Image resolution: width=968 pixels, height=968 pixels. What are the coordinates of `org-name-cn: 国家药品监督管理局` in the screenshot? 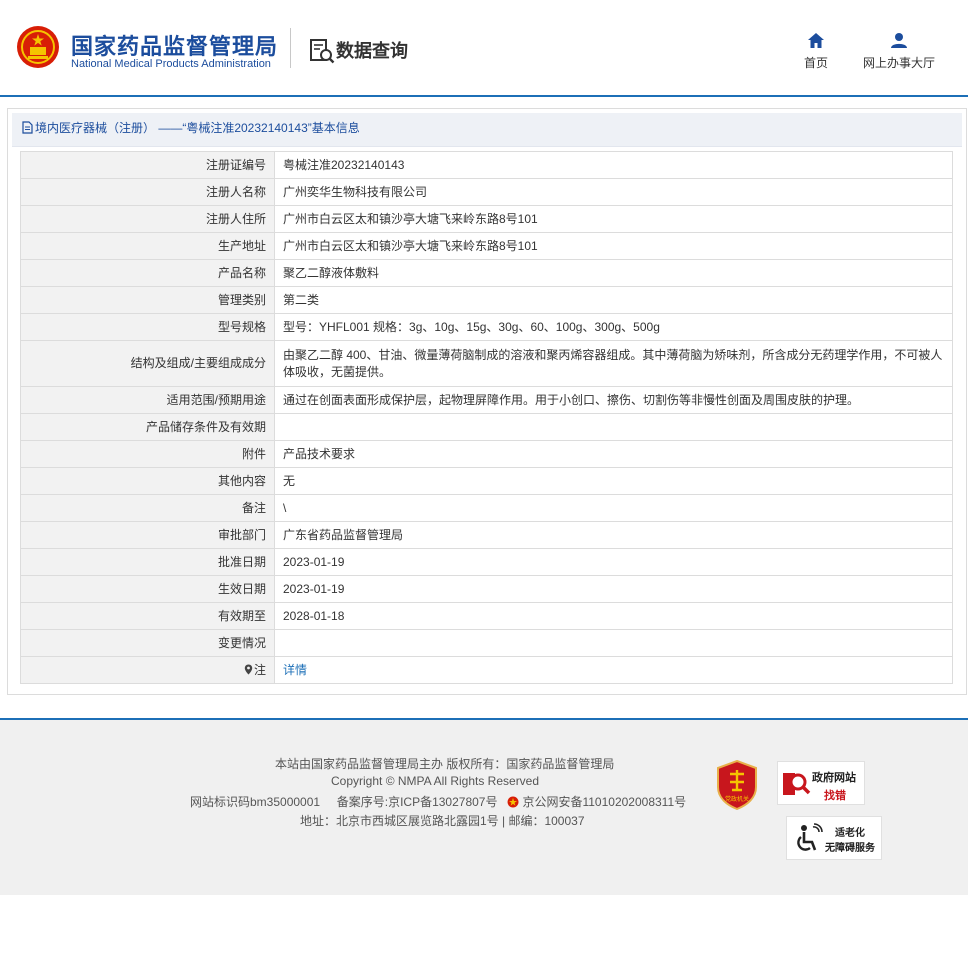 It's located at (174, 45).